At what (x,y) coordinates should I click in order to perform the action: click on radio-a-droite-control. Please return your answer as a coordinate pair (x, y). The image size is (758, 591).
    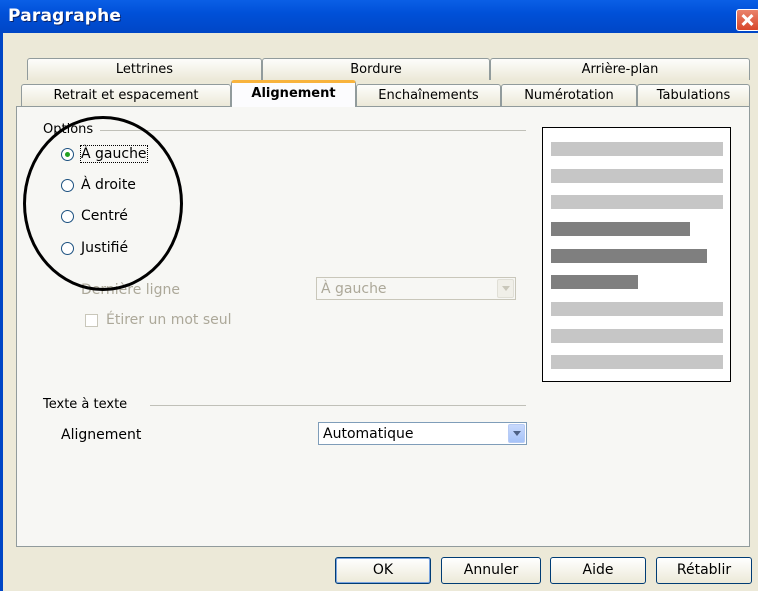
    Looking at the image, I should click on (67, 185).